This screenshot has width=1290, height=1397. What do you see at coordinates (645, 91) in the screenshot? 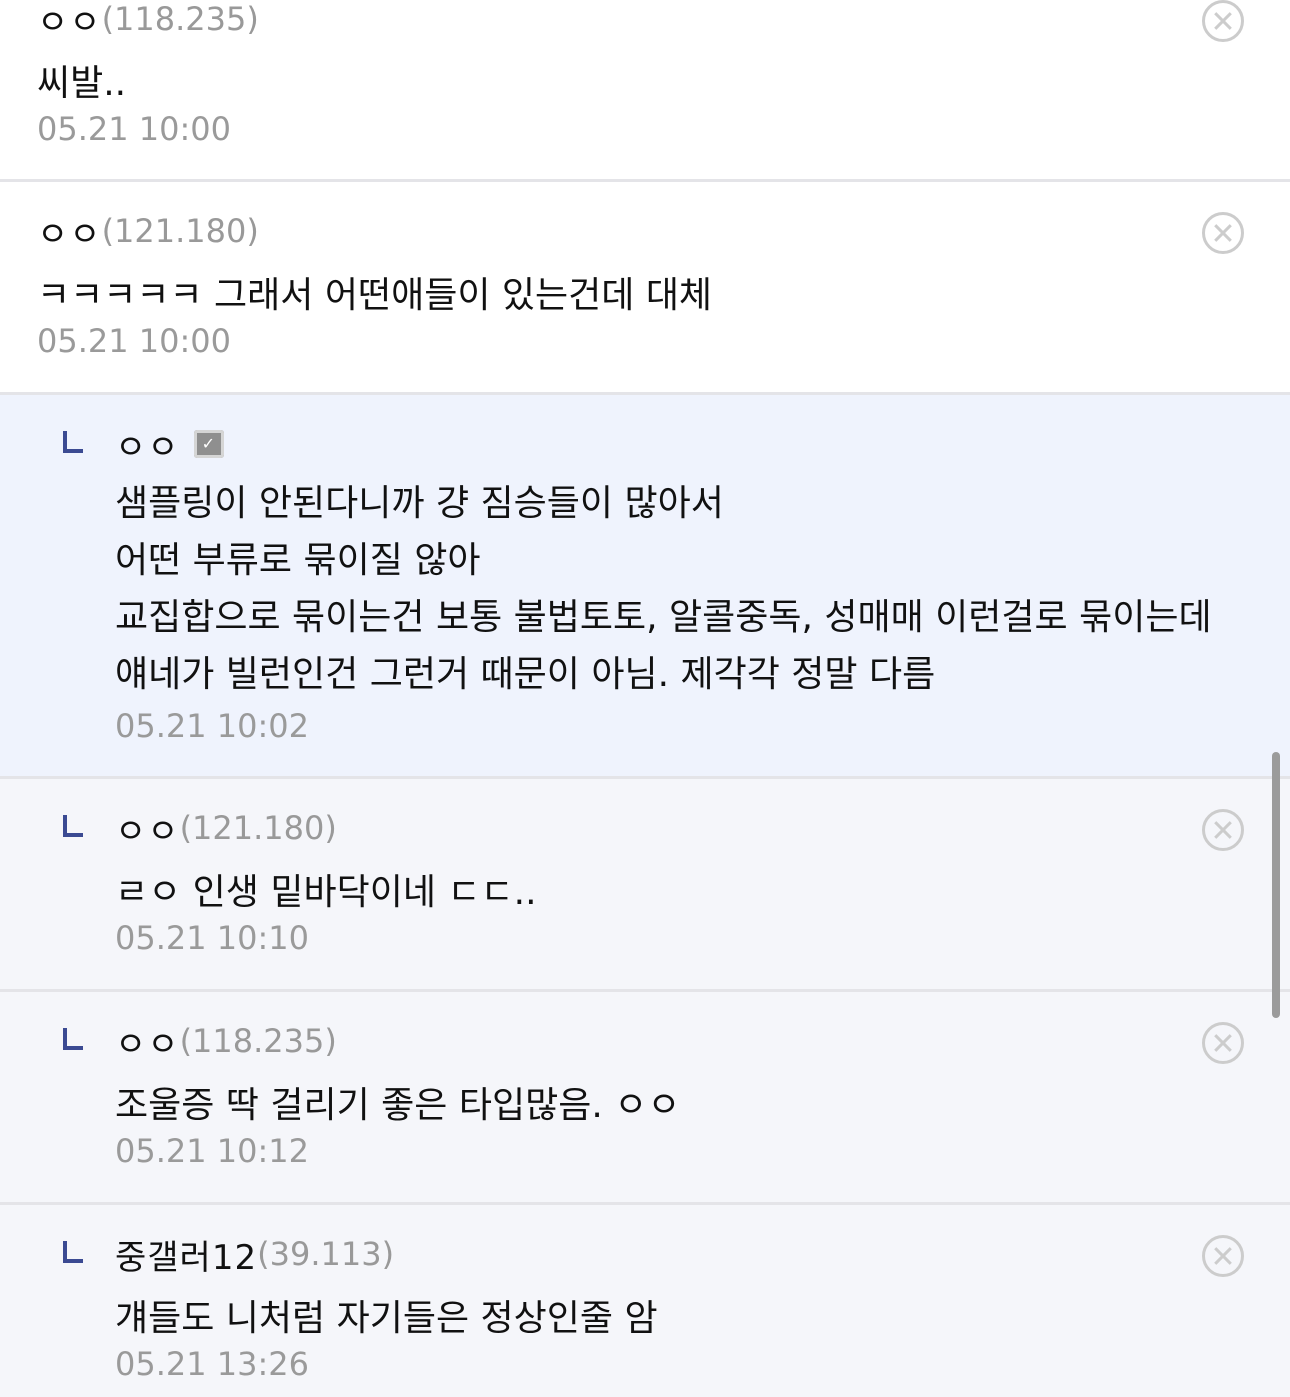
I see `comment-item: ㅇㅇ (118.235) 씨발.. 05.21 10:00` at bounding box center [645, 91].